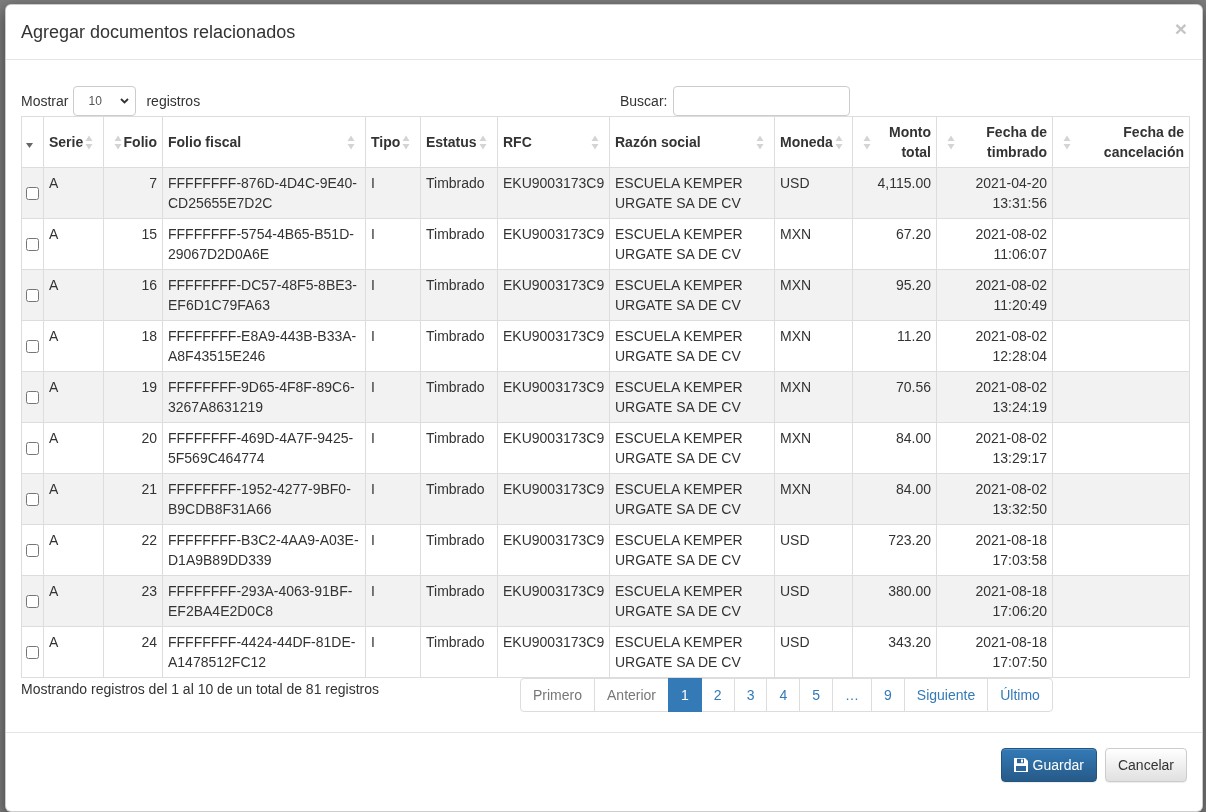 The image size is (1206, 812). What do you see at coordinates (1121, 142) in the screenshot?
I see `column-header: Fecha de cancelación` at bounding box center [1121, 142].